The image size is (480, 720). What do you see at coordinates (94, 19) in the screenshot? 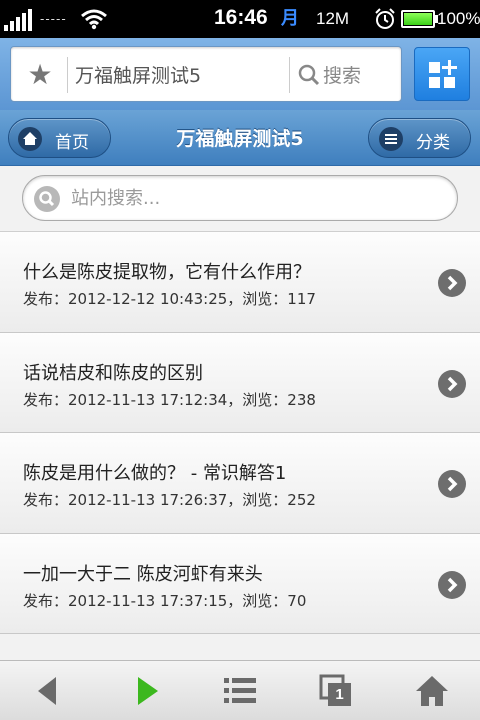
I see `wifi-icon` at bounding box center [94, 19].